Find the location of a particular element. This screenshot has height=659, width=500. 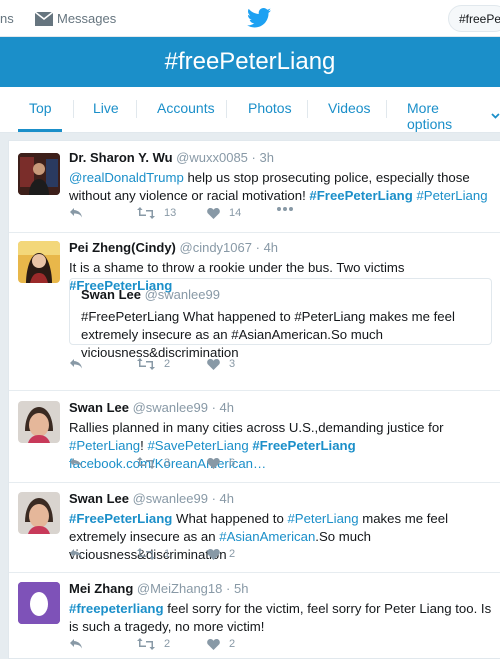

tweet-actions: 2 2 is located at coordinates (199, 646).